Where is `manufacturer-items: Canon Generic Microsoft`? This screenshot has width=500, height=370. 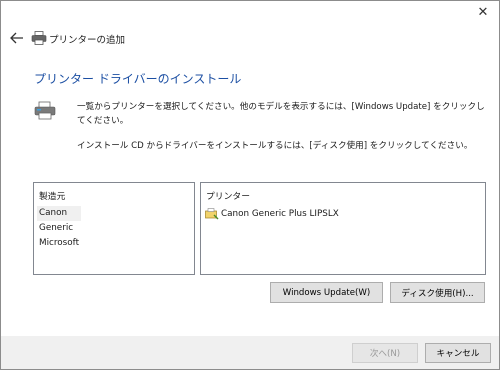
manufacturer-items: Canon Generic Microsoft is located at coordinates (59, 228).